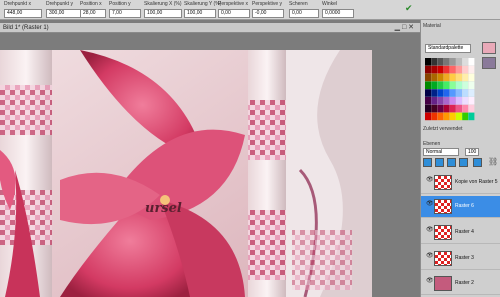  I want to click on perspective-x-input: 0,00, so click(234, 13).